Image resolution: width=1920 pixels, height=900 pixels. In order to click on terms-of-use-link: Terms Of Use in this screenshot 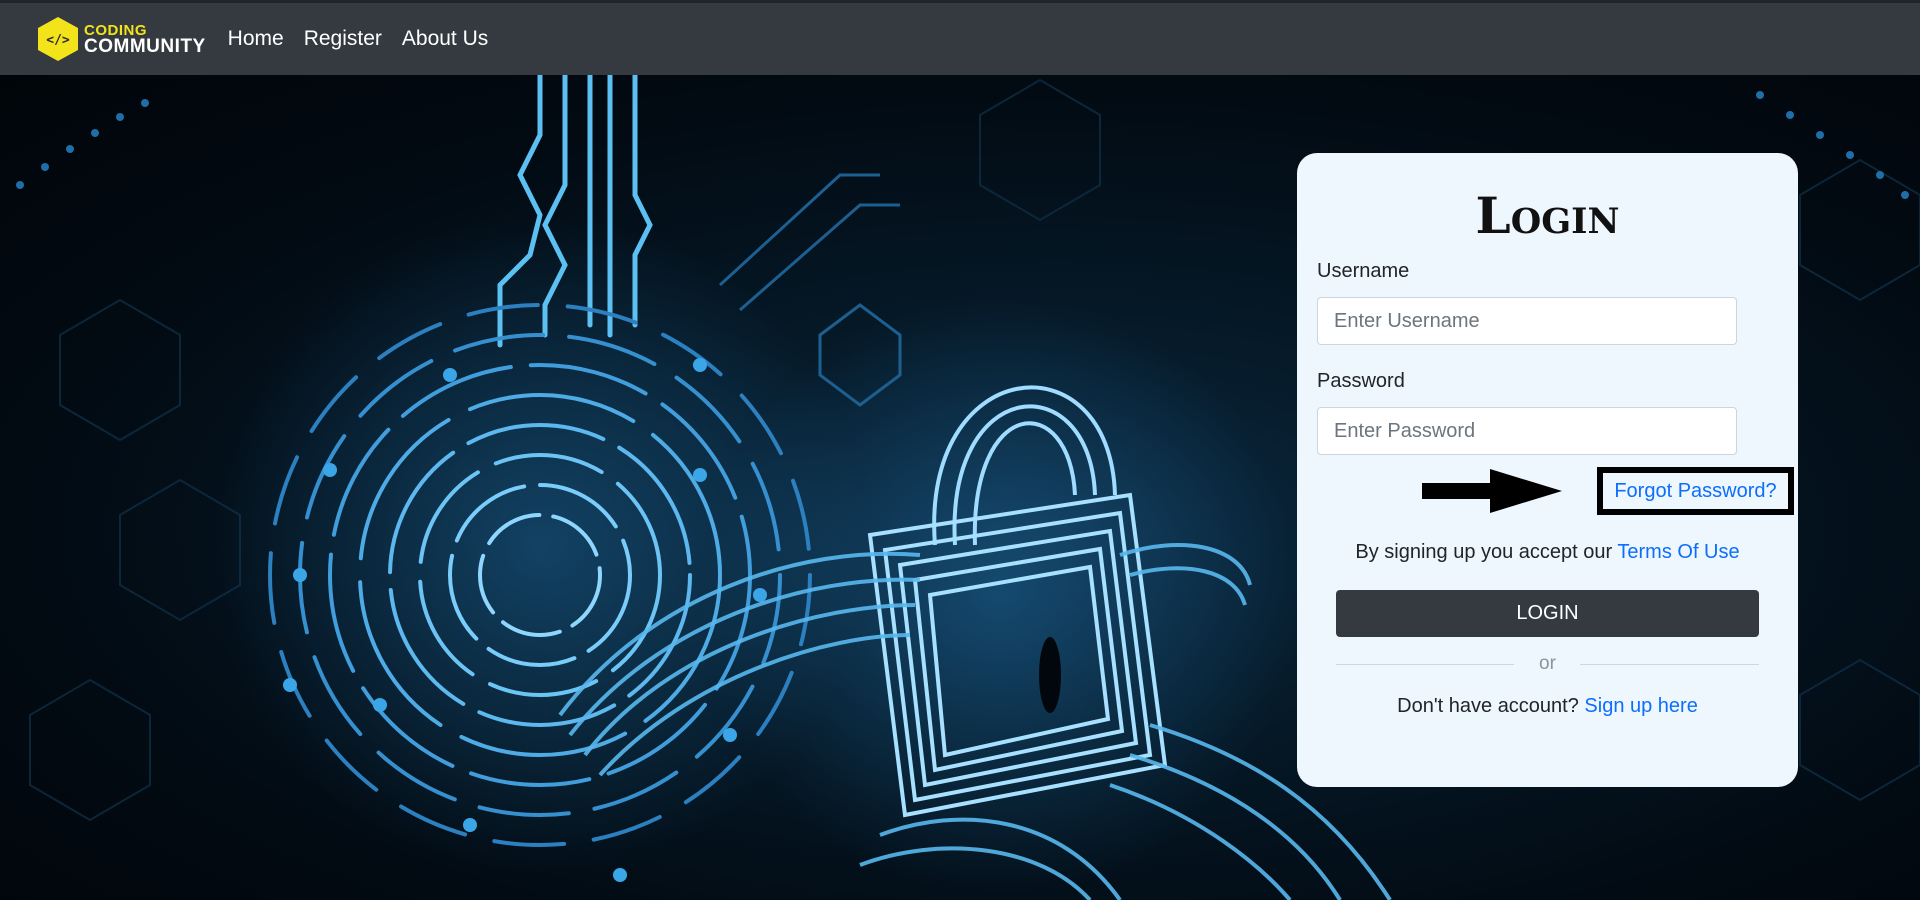, I will do `click(1678, 552)`.